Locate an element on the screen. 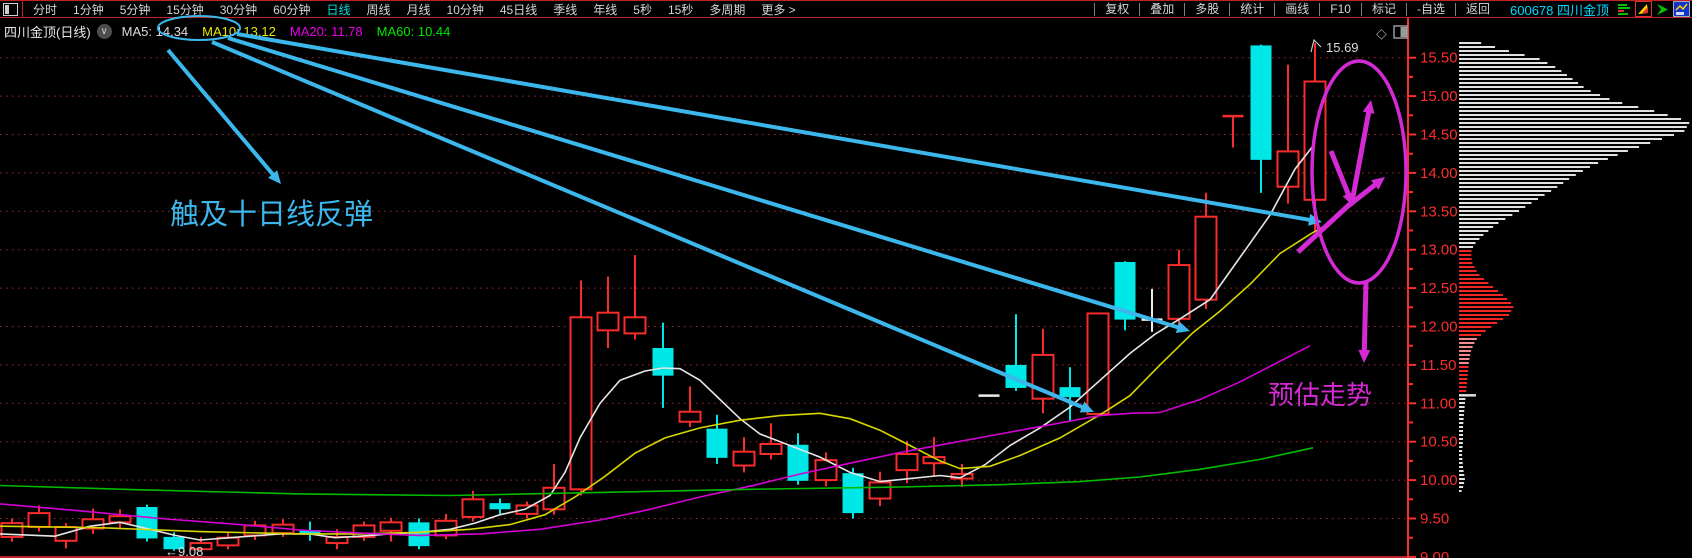 The width and height of the screenshot is (1692, 558). axis-label: 9.00 is located at coordinates (1434, 553).